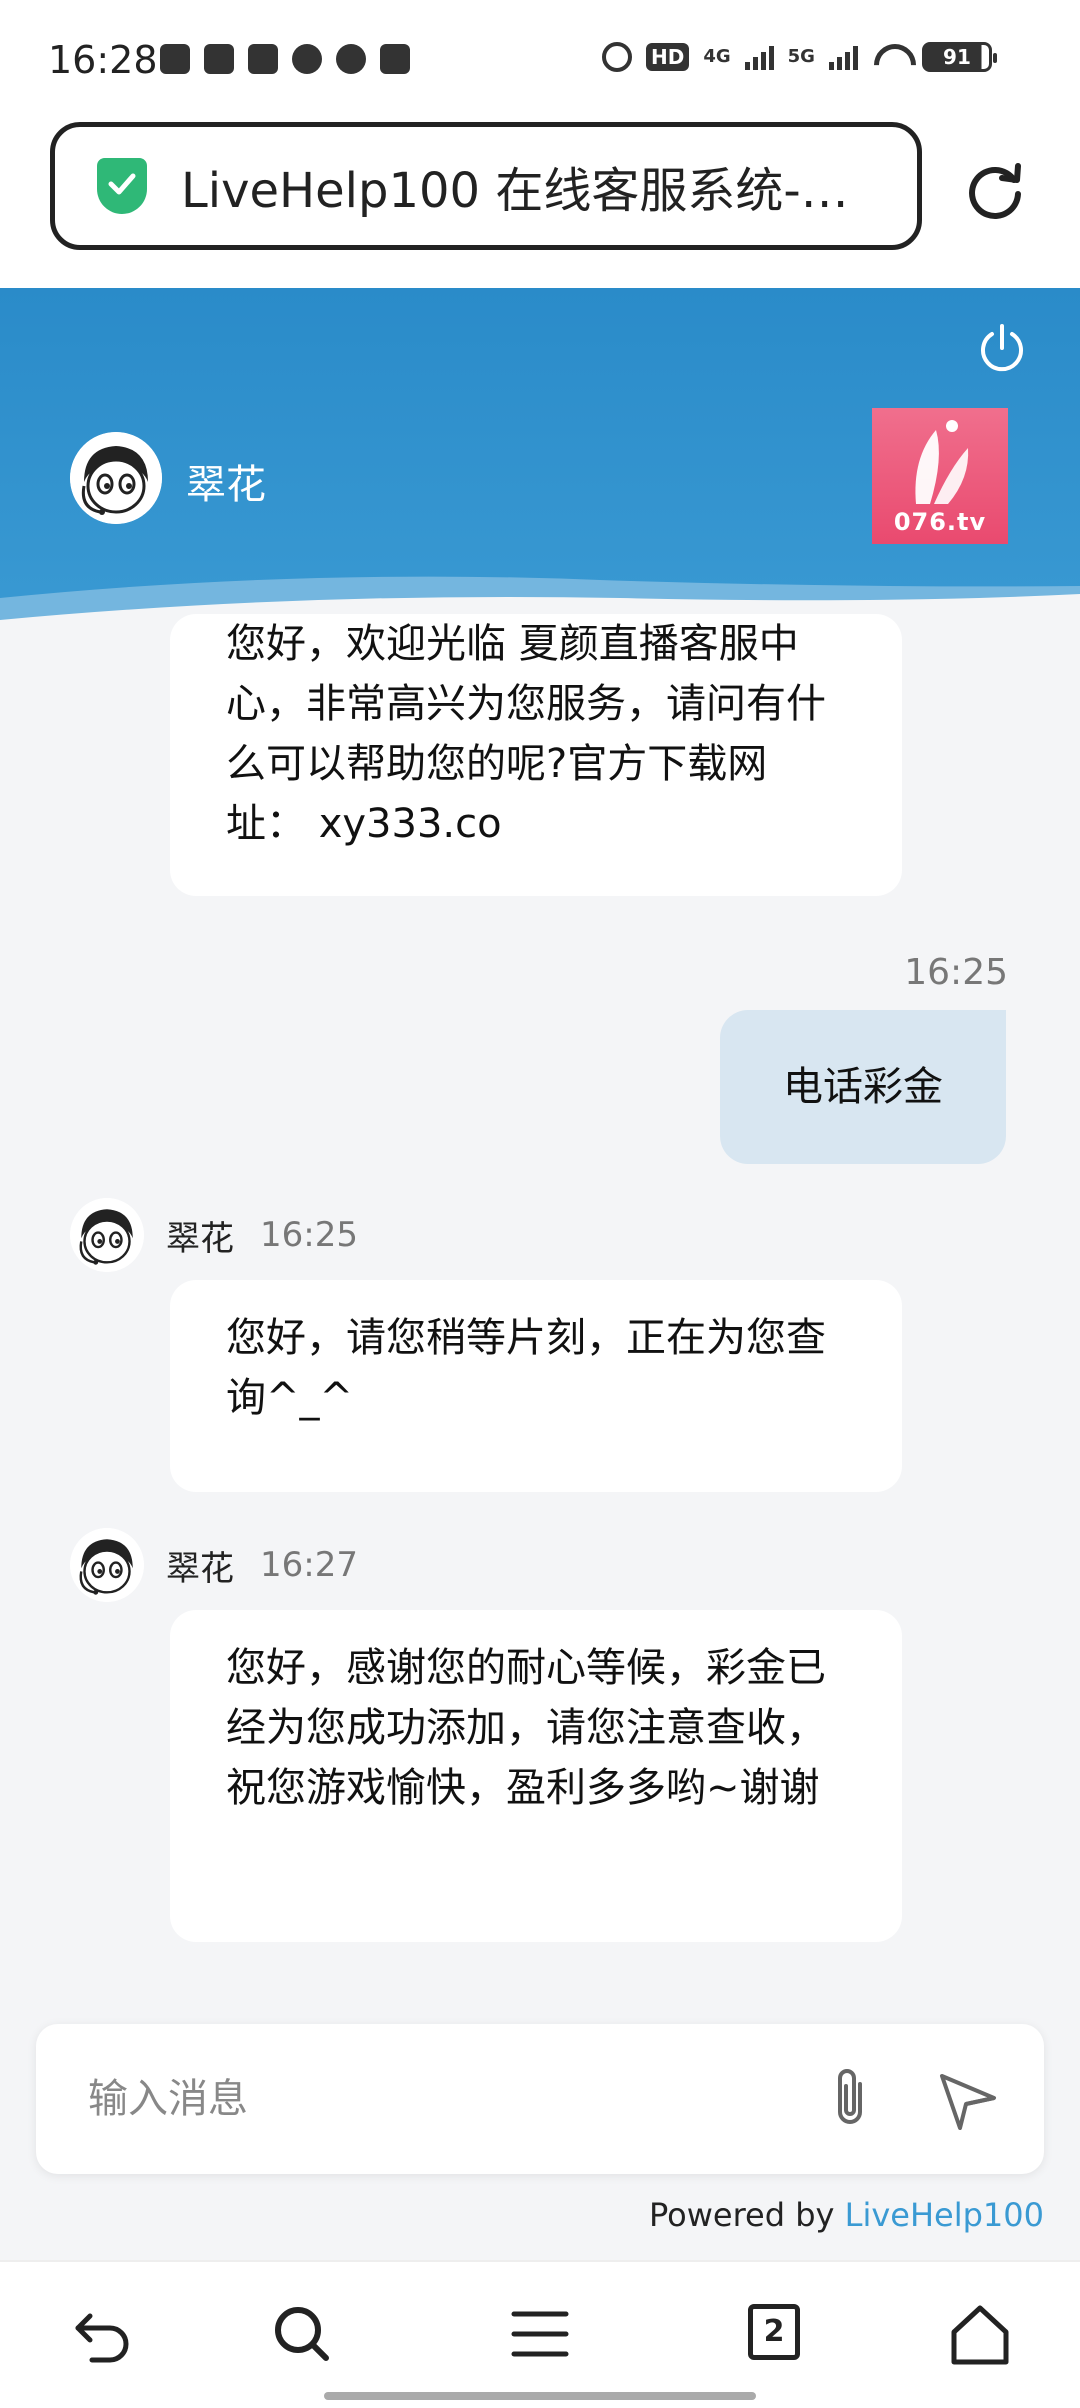 Image resolution: width=1080 pixels, height=2408 pixels. What do you see at coordinates (438, 2099) in the screenshot?
I see `message-input` at bounding box center [438, 2099].